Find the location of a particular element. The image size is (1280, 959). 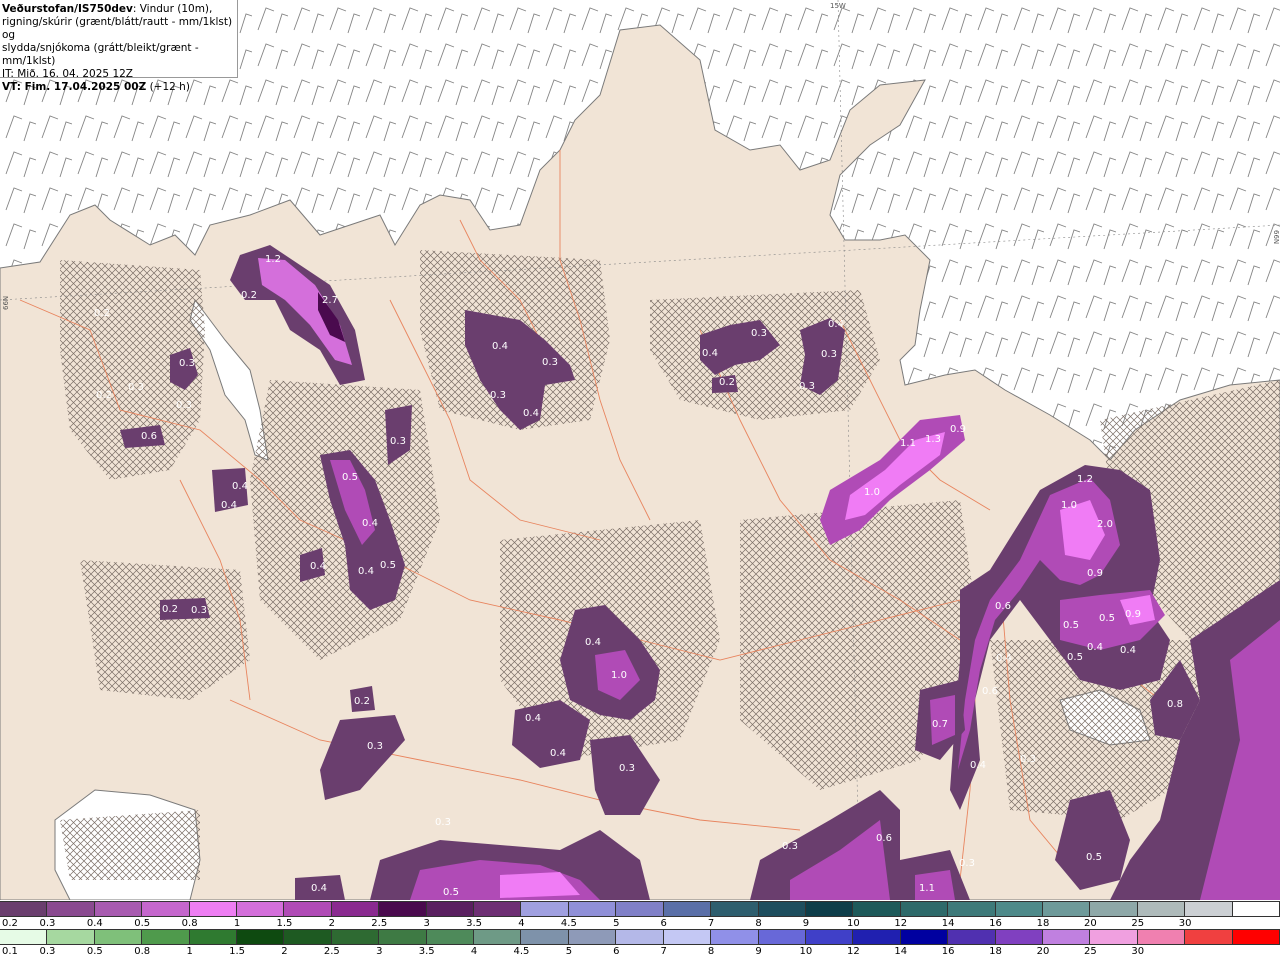

legend-label: 3 is located at coordinates (379, 951).